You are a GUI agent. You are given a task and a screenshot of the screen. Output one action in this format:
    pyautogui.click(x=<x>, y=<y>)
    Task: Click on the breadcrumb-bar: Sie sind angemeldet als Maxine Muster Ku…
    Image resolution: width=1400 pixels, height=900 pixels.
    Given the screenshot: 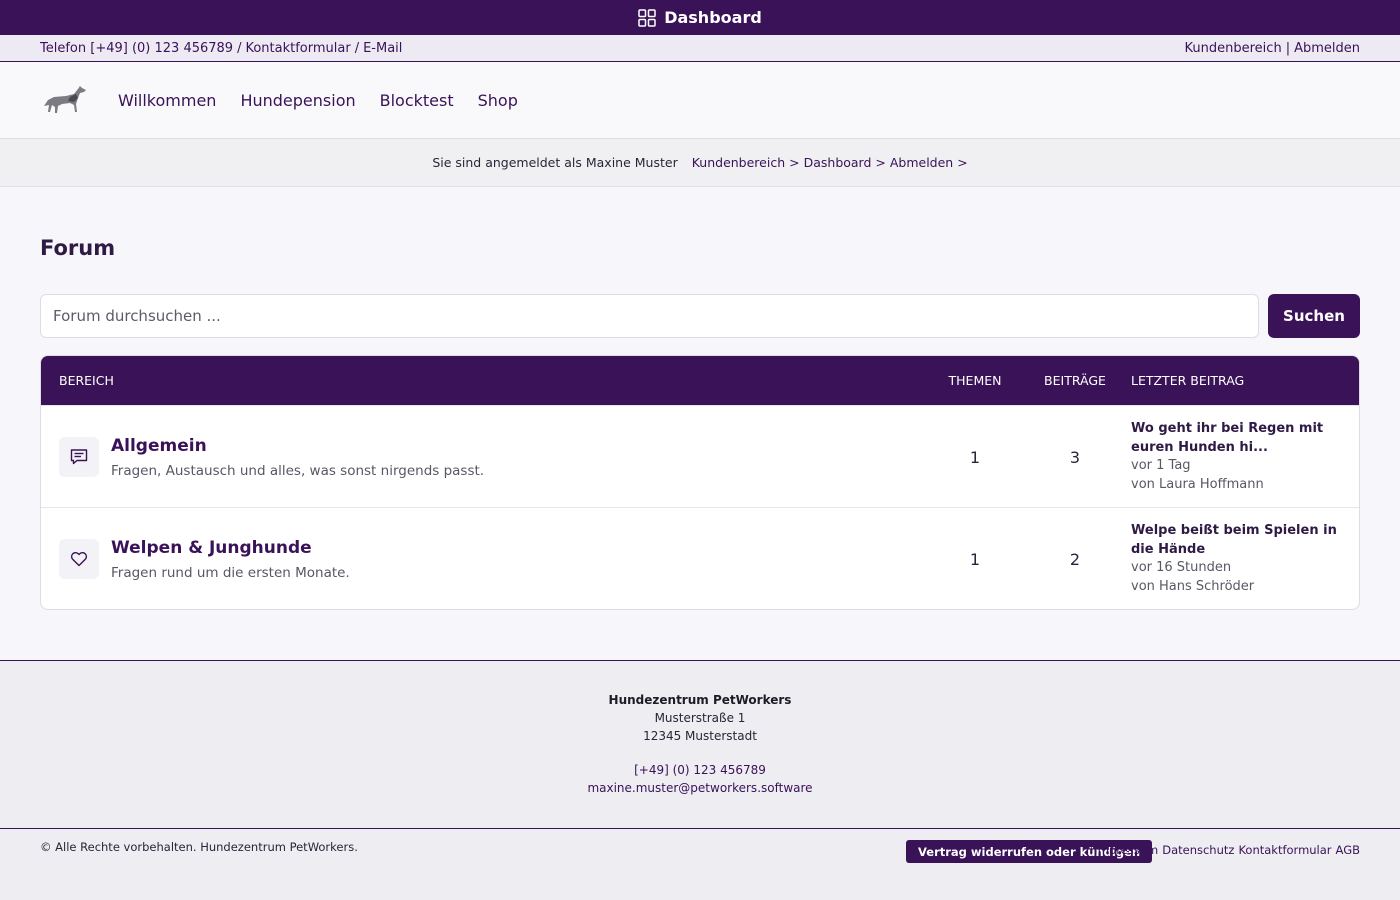 What is the action you would take?
    pyautogui.click(x=700, y=163)
    